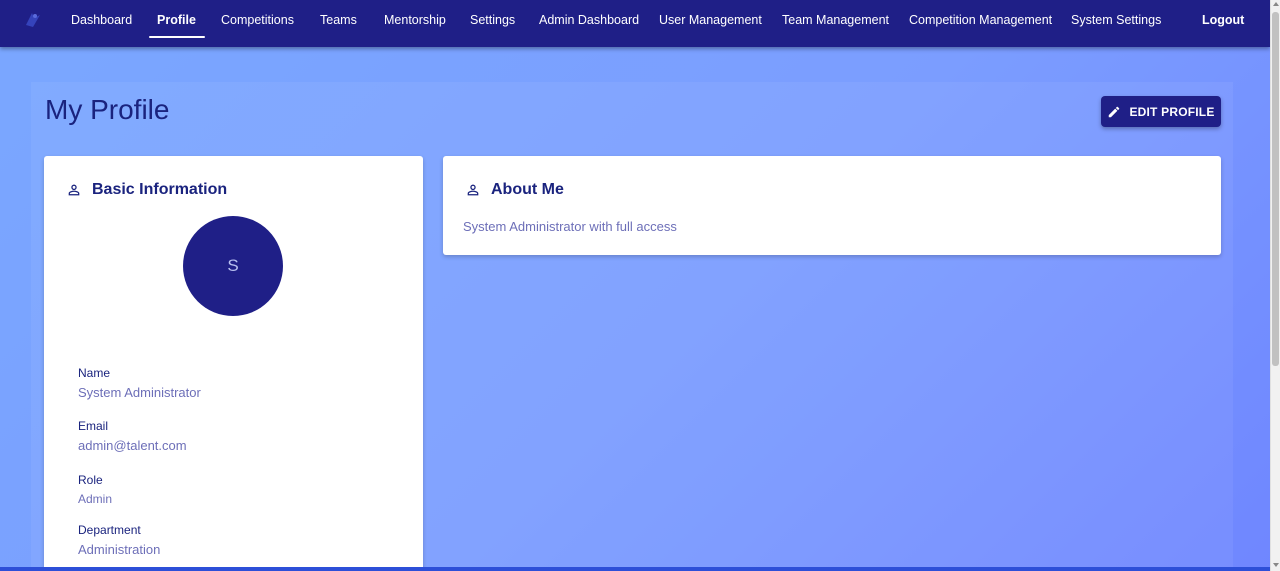 The width and height of the screenshot is (1280, 571). Describe the element at coordinates (95, 499) in the screenshot. I see `field-value: Admin` at that location.